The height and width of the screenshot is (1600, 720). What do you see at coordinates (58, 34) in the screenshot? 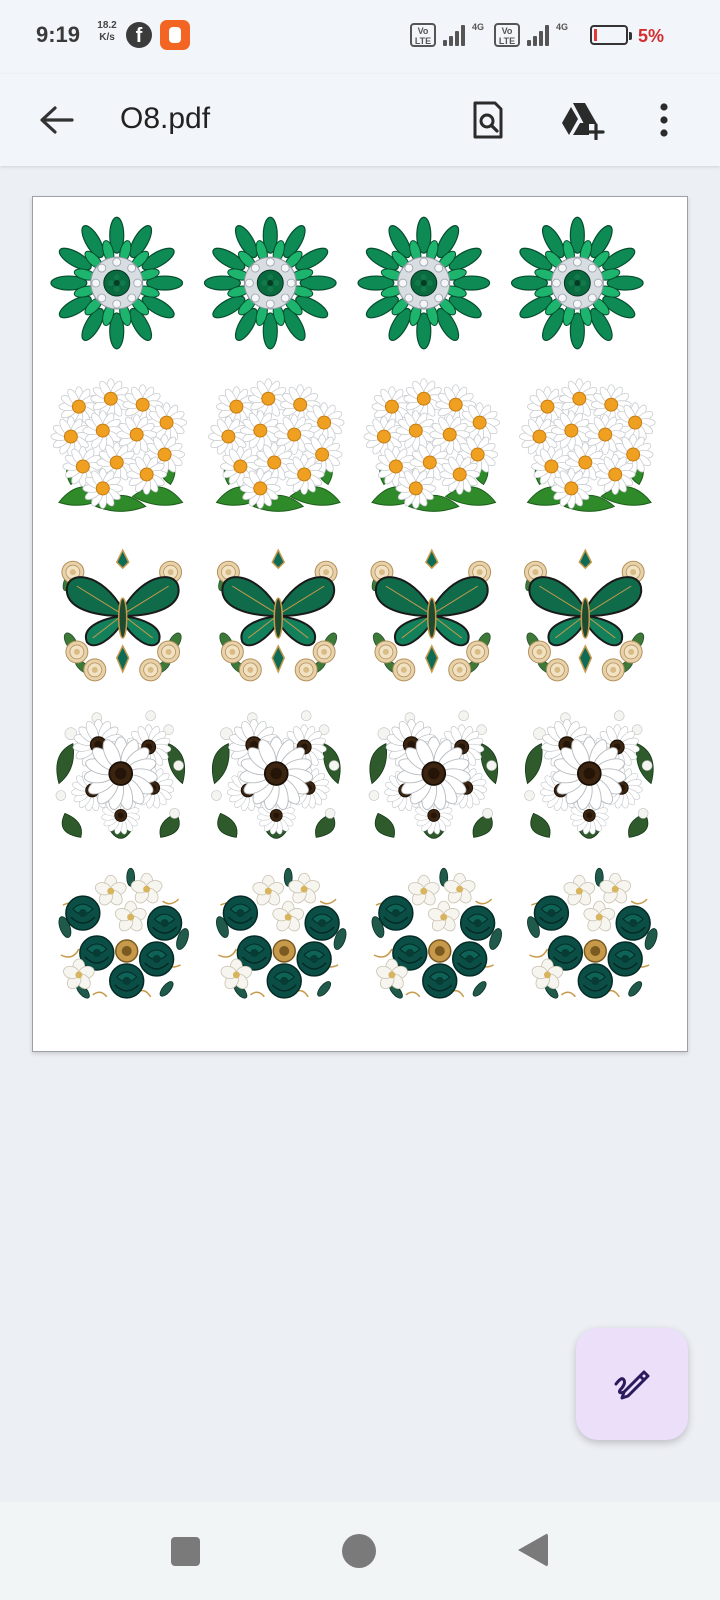
I see `status-time: 9:19` at bounding box center [58, 34].